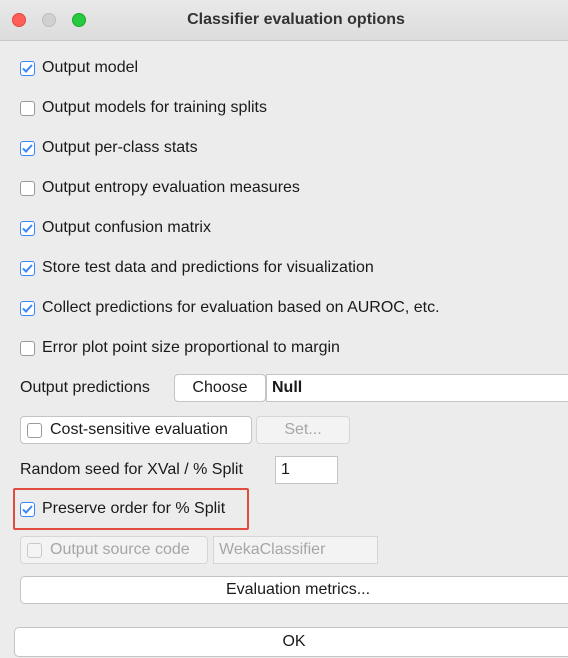  Describe the element at coordinates (171, 187) in the screenshot. I see `checkbox-label: Output entropy evaluation measures` at that location.